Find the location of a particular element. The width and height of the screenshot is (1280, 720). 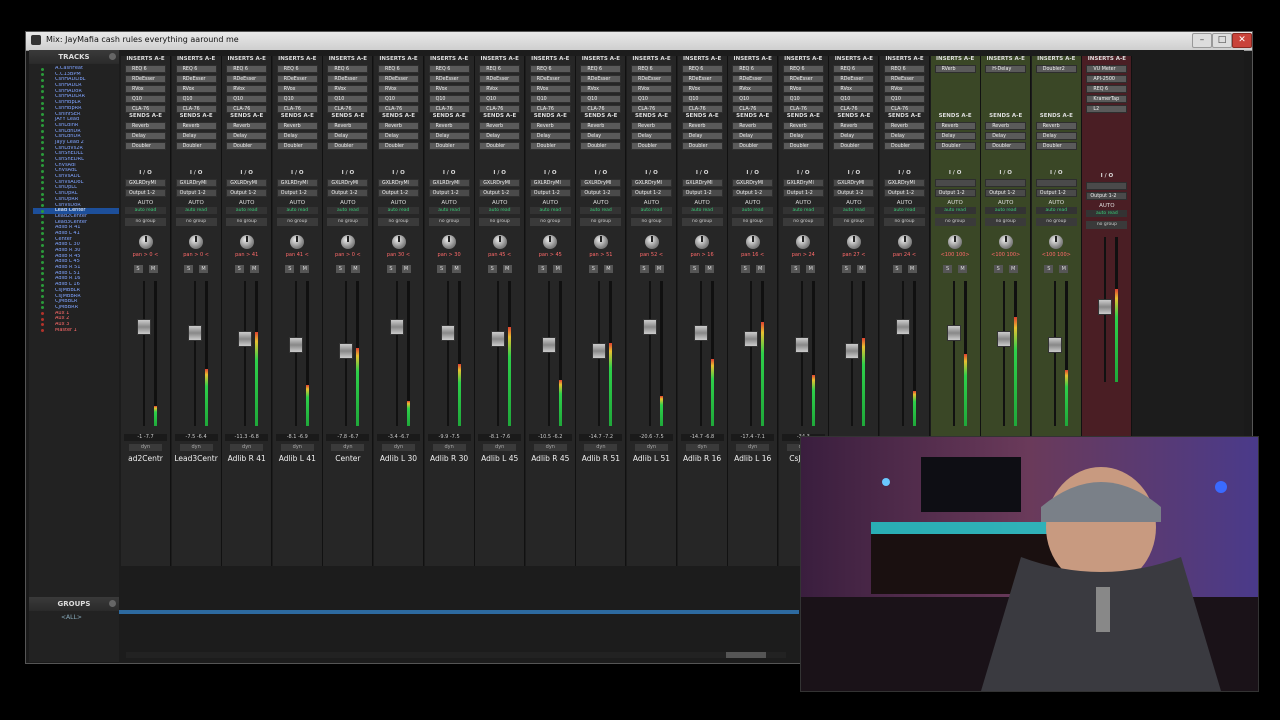

track-name: Adlib L 51 is located at coordinates (651, 458).